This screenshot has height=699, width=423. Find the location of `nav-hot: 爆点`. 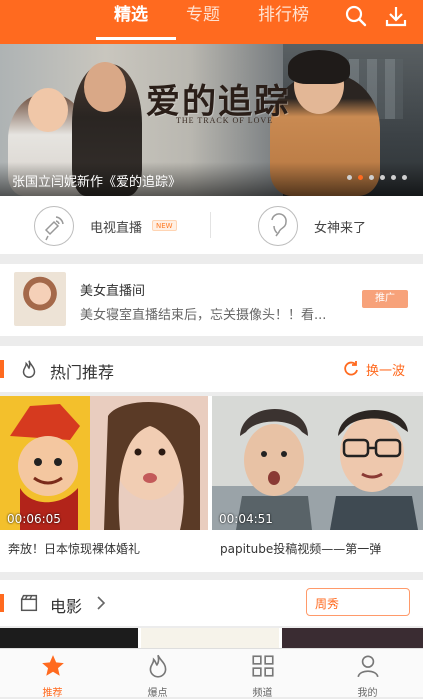

nav-hot: 爆点 is located at coordinates (157, 674).